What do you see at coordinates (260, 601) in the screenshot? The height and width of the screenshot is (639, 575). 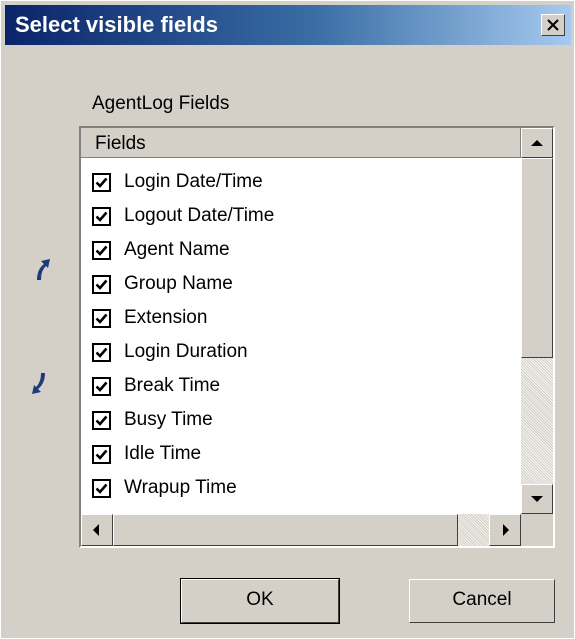 I see `ok-button: OK` at bounding box center [260, 601].